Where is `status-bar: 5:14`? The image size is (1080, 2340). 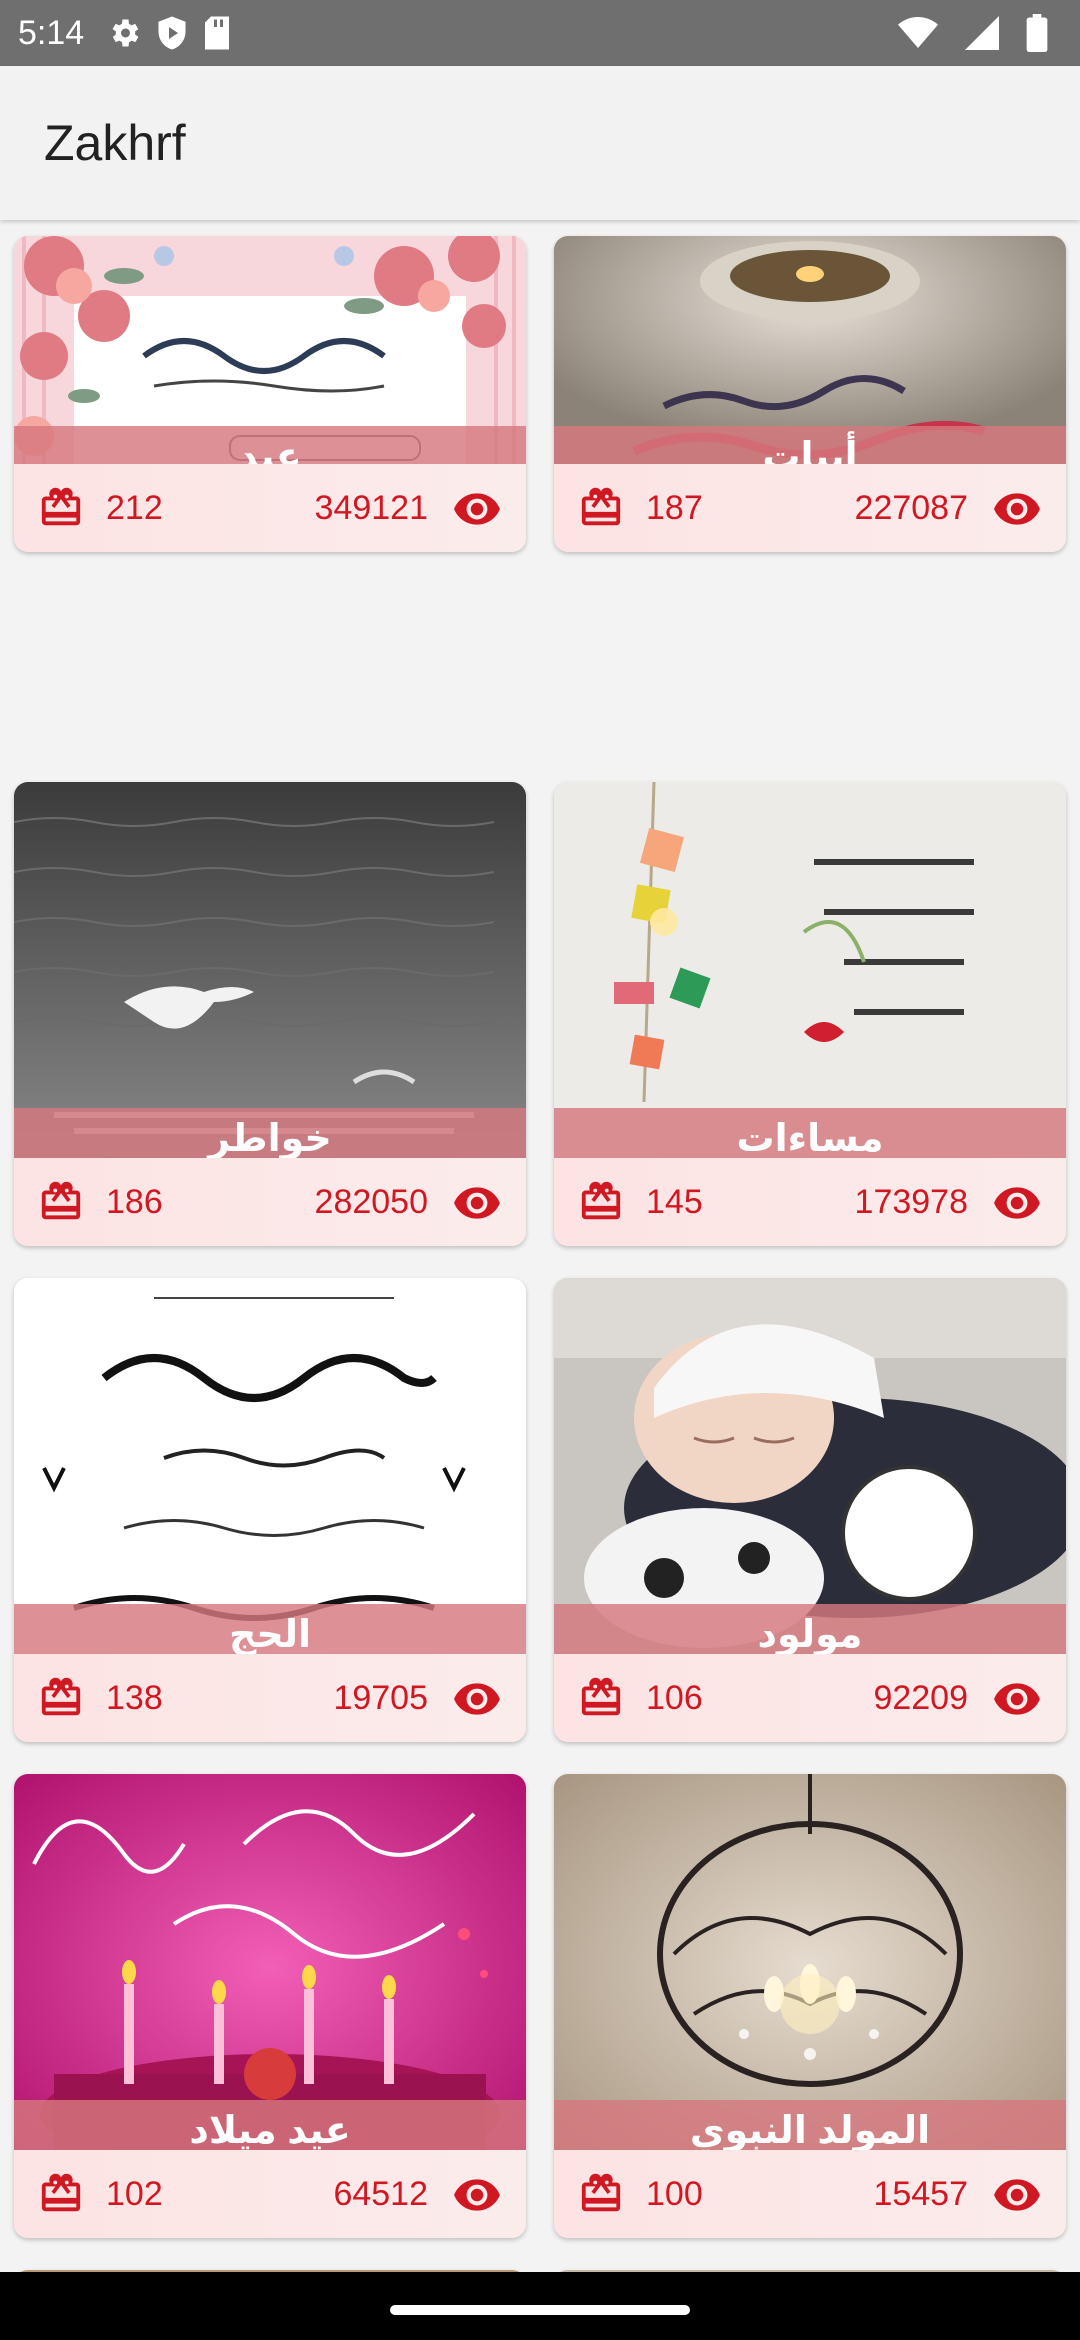 status-bar: 5:14 is located at coordinates (540, 33).